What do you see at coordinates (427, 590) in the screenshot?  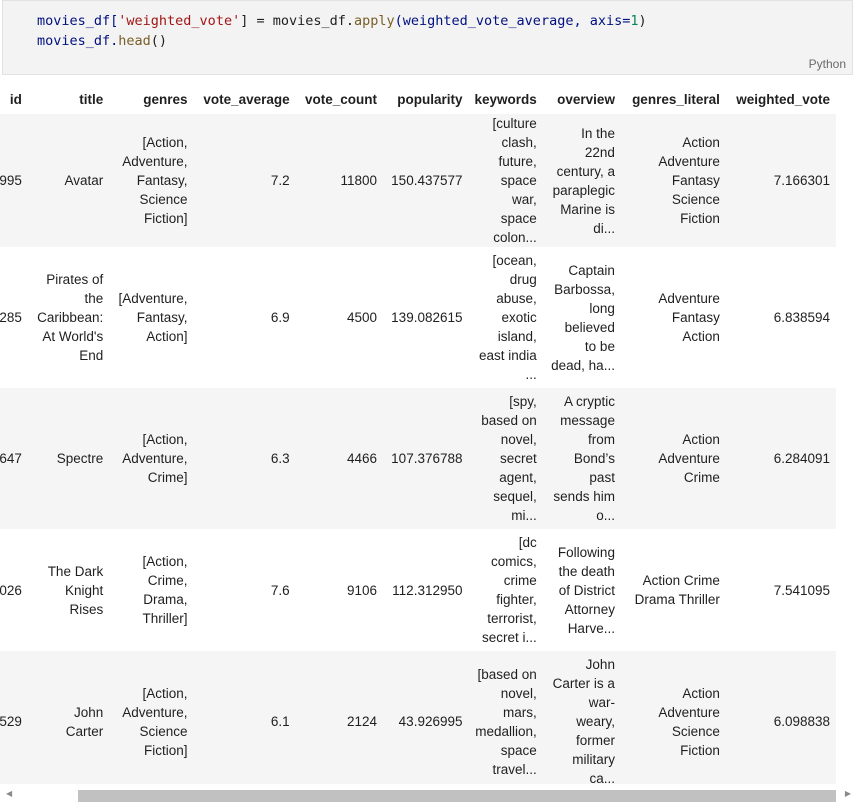 I see `cell-popularity: 112.312950` at bounding box center [427, 590].